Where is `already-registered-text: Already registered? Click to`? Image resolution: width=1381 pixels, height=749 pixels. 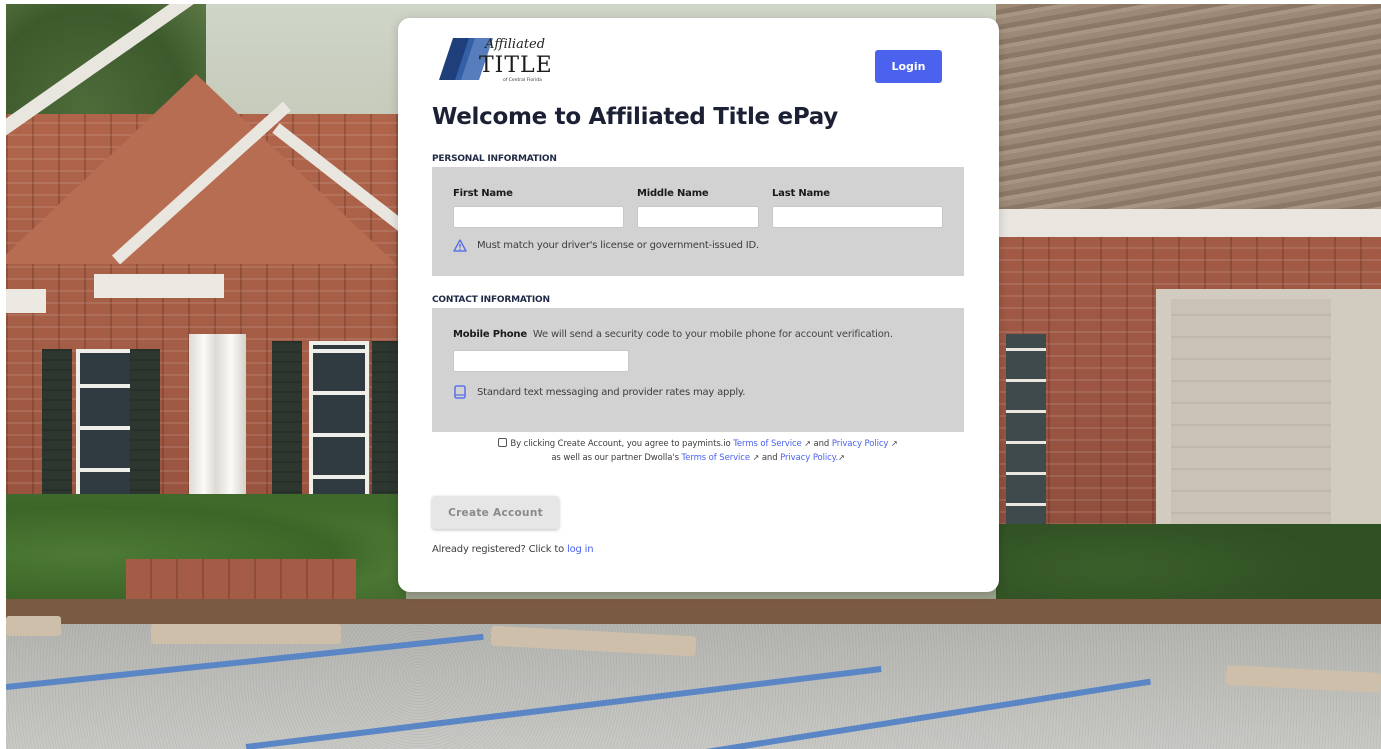
already-registered-text: Already registered? Click to is located at coordinates (498, 549).